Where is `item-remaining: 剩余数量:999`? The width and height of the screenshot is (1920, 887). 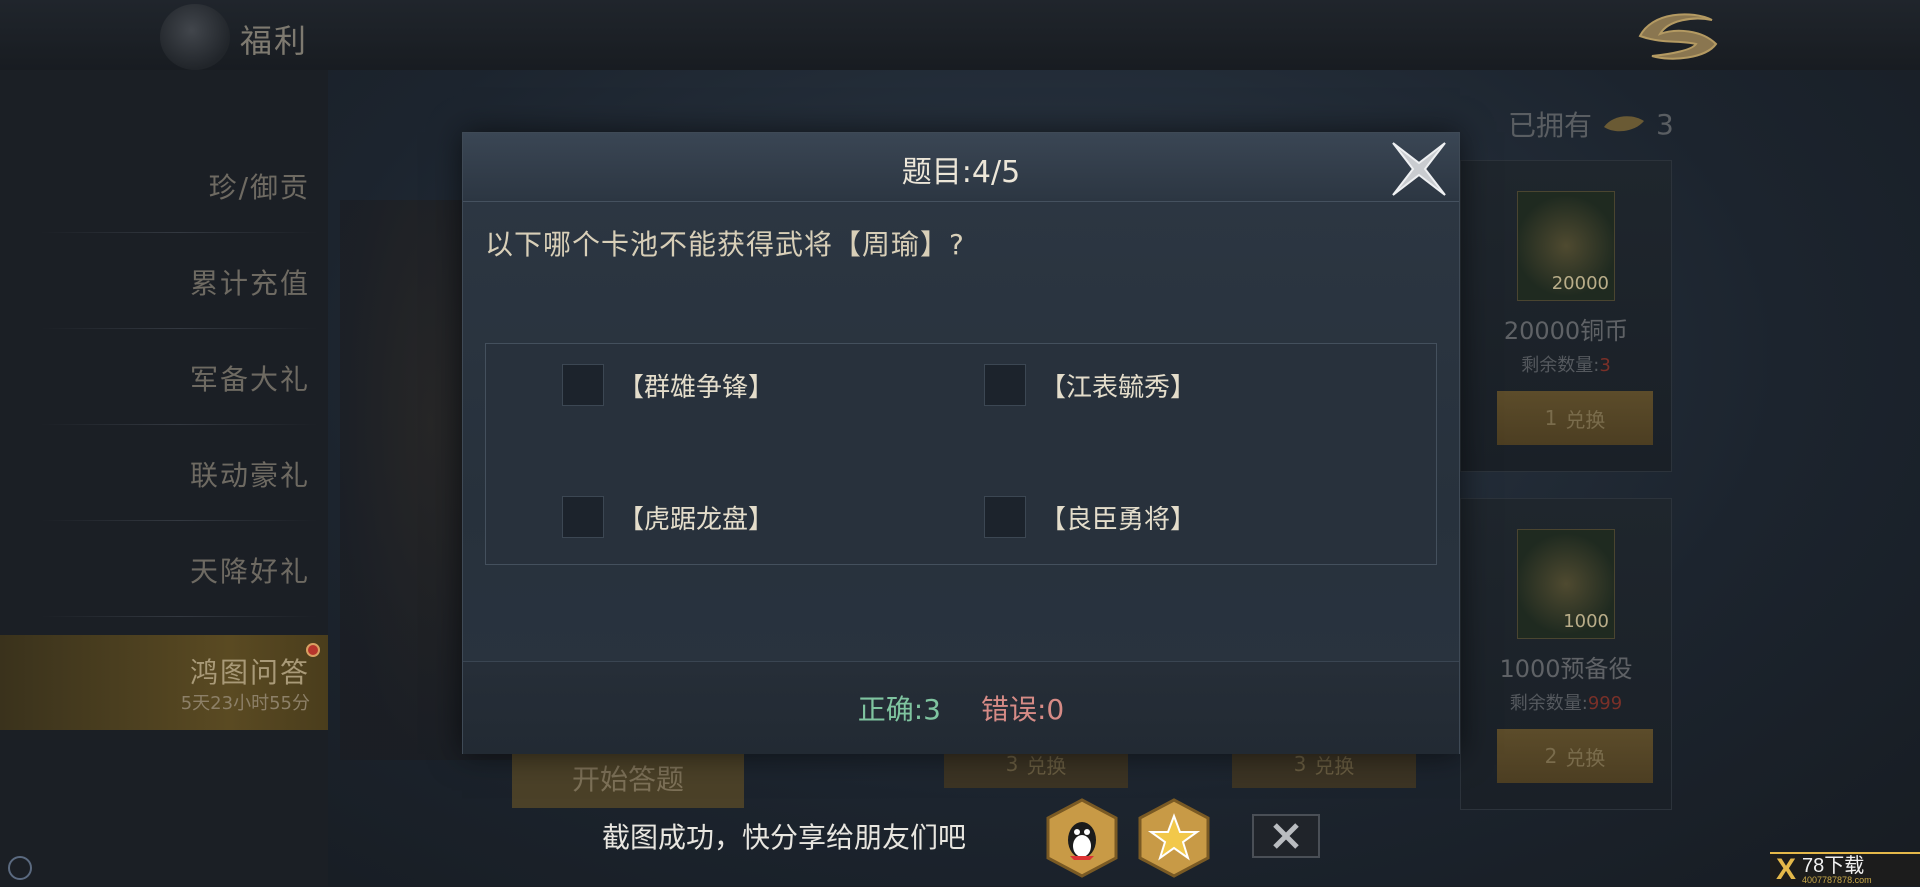 item-remaining: 剩余数量:999 is located at coordinates (1566, 702).